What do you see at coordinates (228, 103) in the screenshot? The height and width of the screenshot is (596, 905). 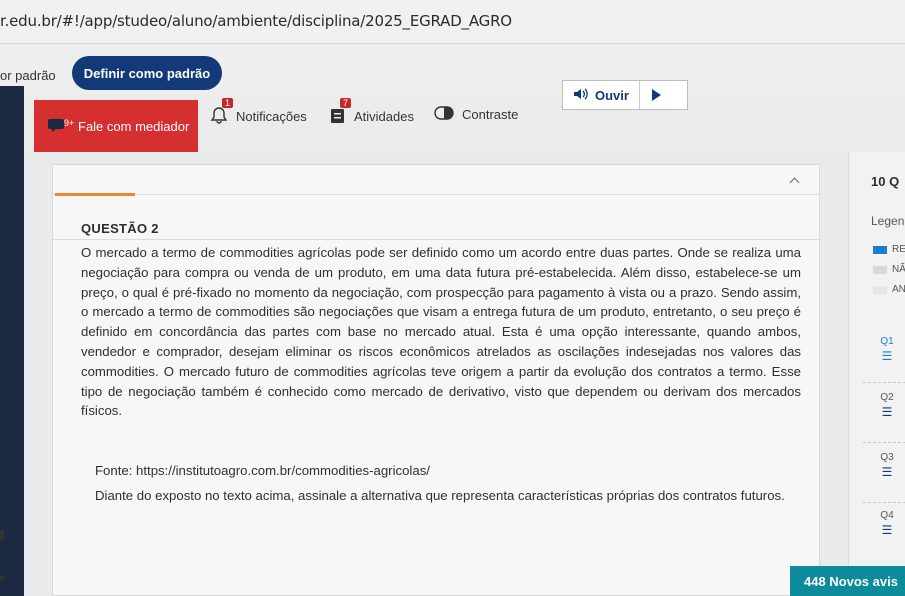 I see `notifications-badge: 1` at bounding box center [228, 103].